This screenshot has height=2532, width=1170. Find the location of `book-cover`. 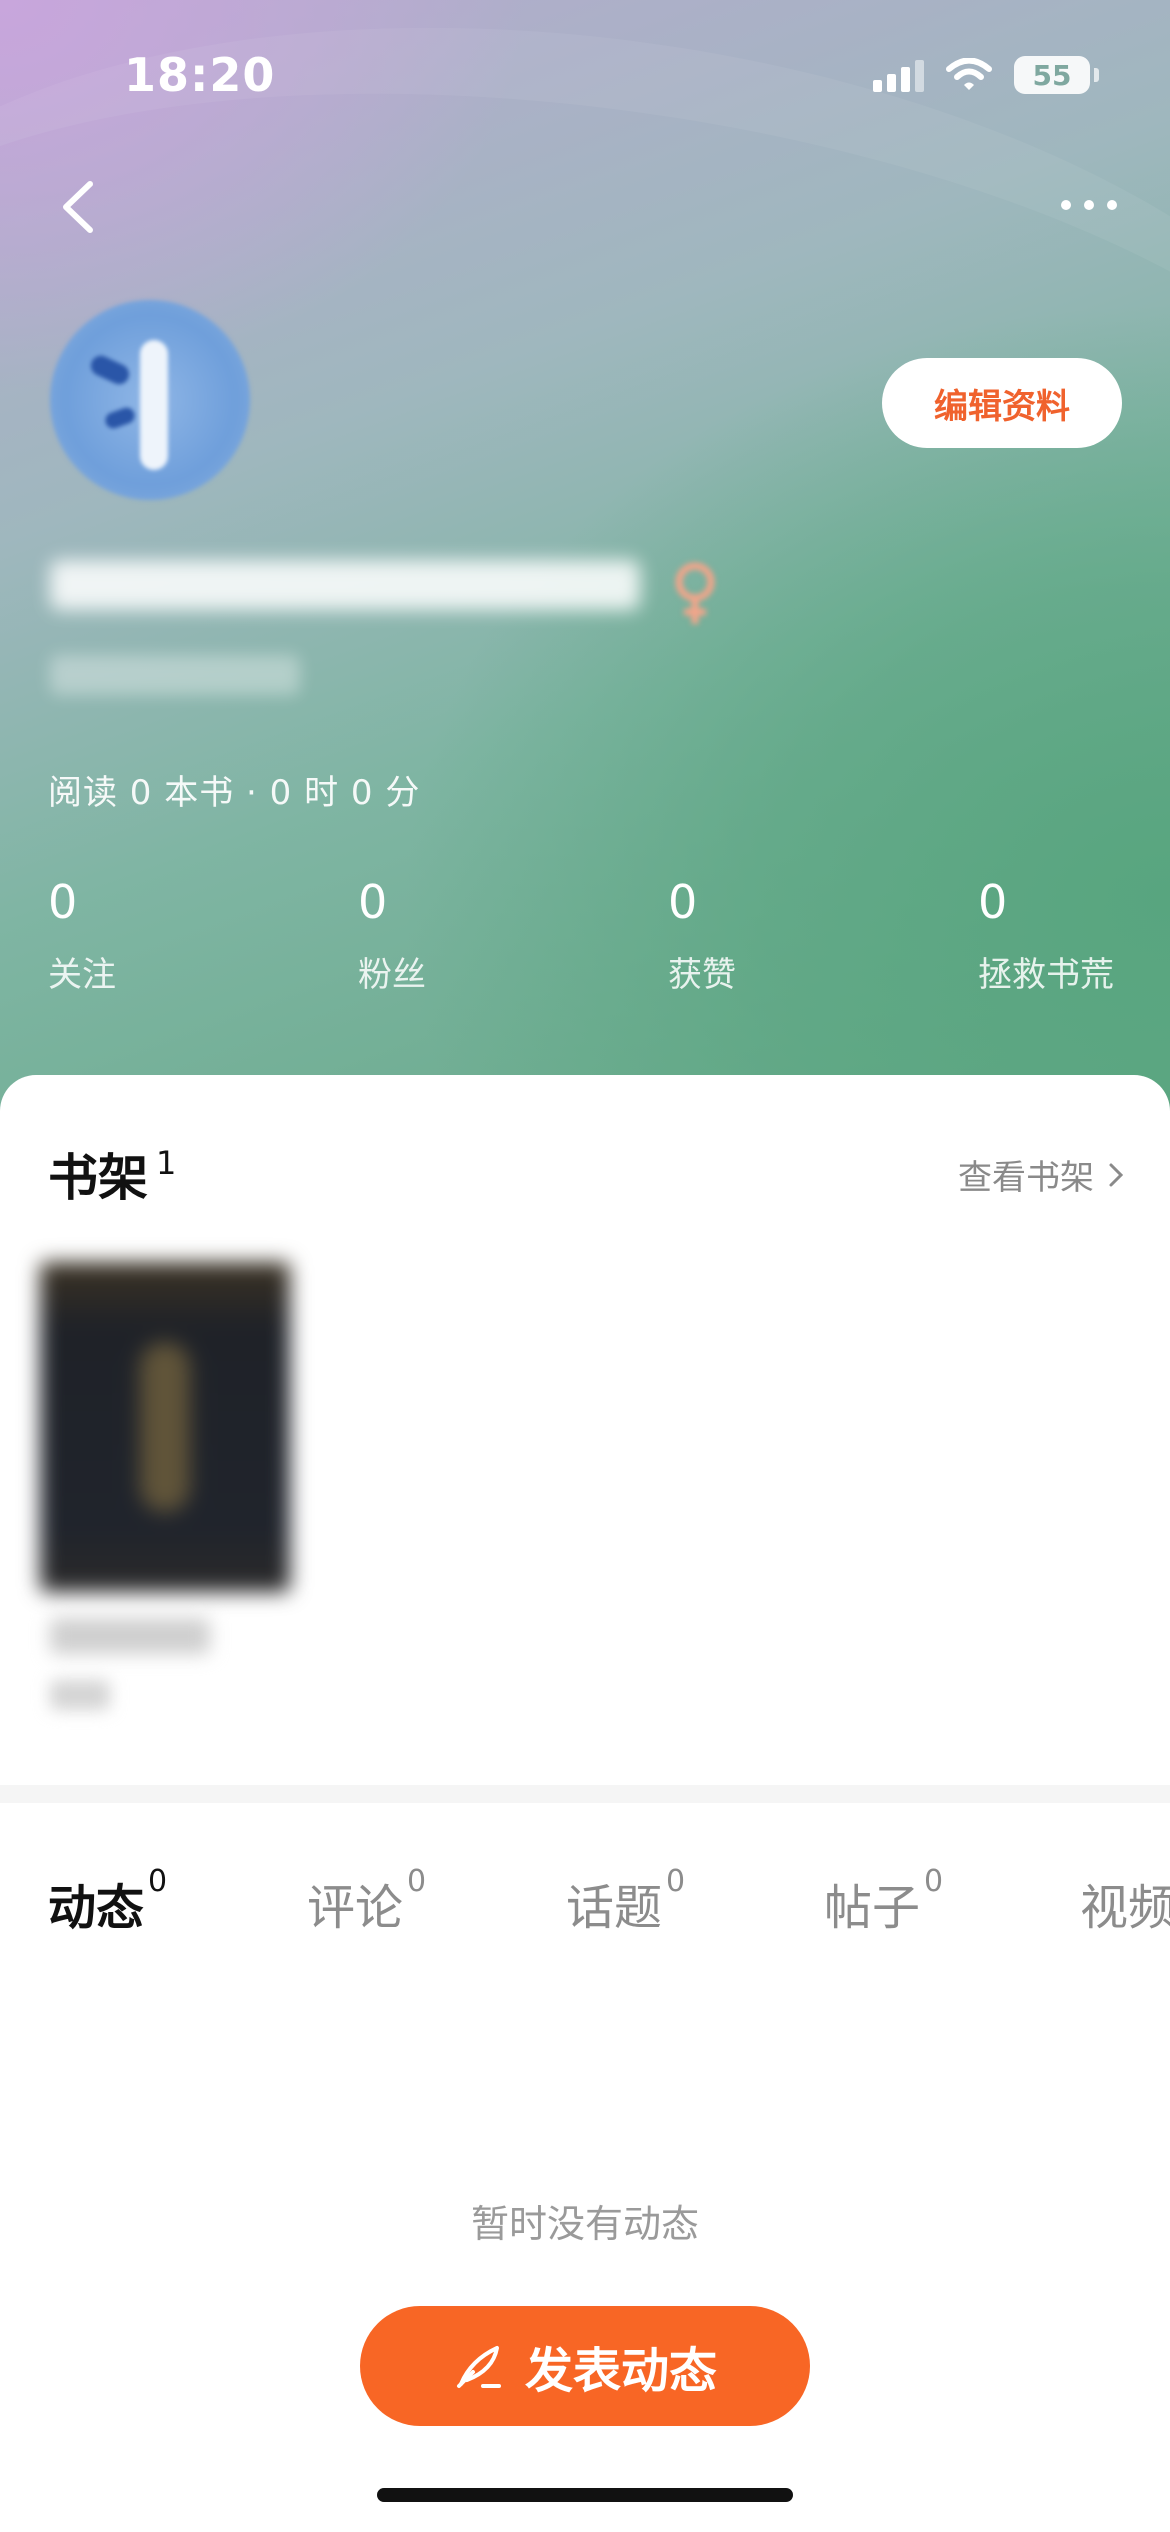

book-cover is located at coordinates (165, 1427).